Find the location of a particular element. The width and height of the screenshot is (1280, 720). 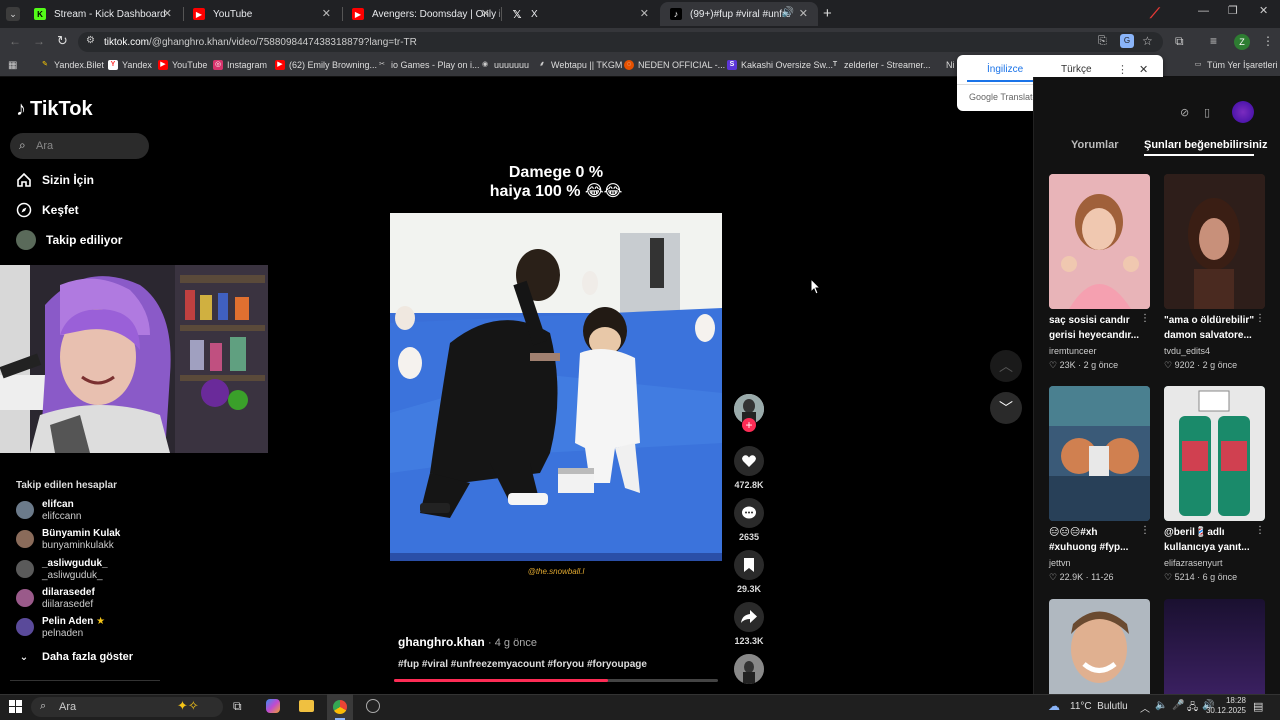

tab-suggested: Şunları beğenebilirsiniz is located at coordinates (1205, 145).